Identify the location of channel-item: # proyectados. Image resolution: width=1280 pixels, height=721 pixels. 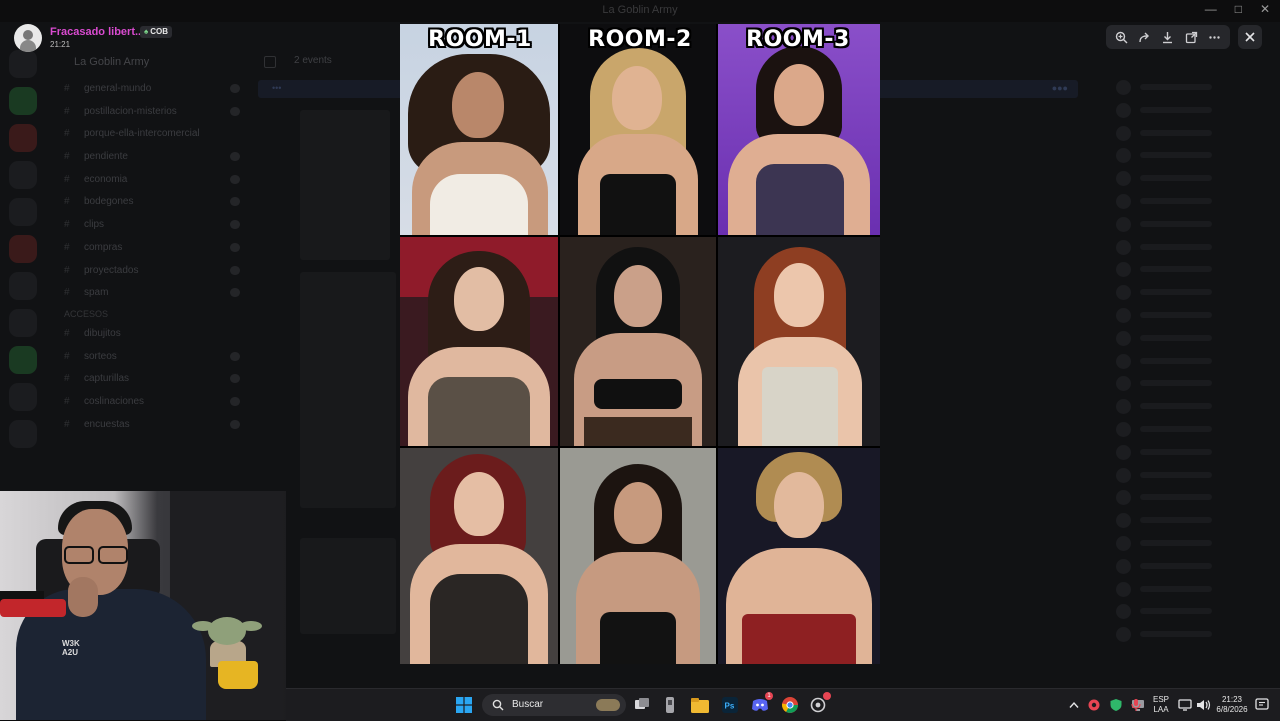
(146, 271).